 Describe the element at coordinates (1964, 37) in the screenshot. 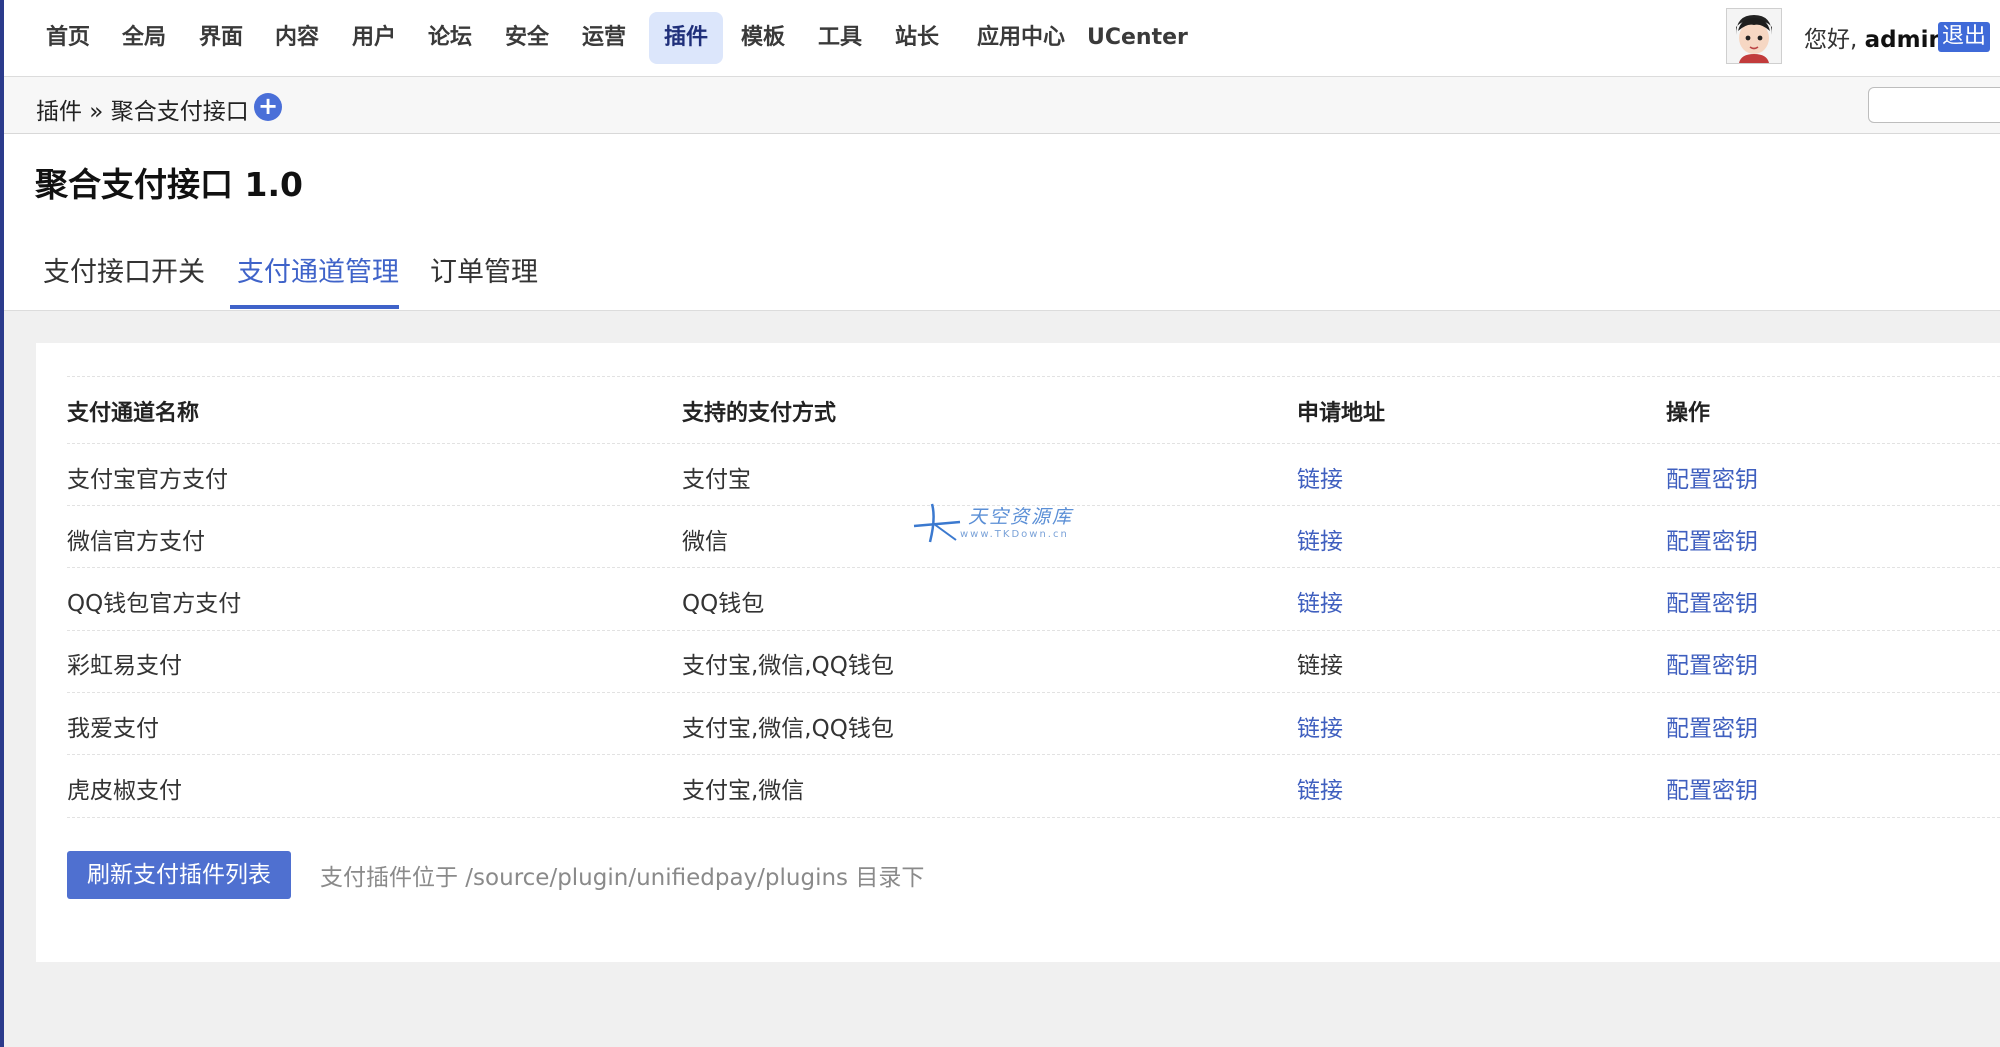

I see `logout-button: 退出` at that location.